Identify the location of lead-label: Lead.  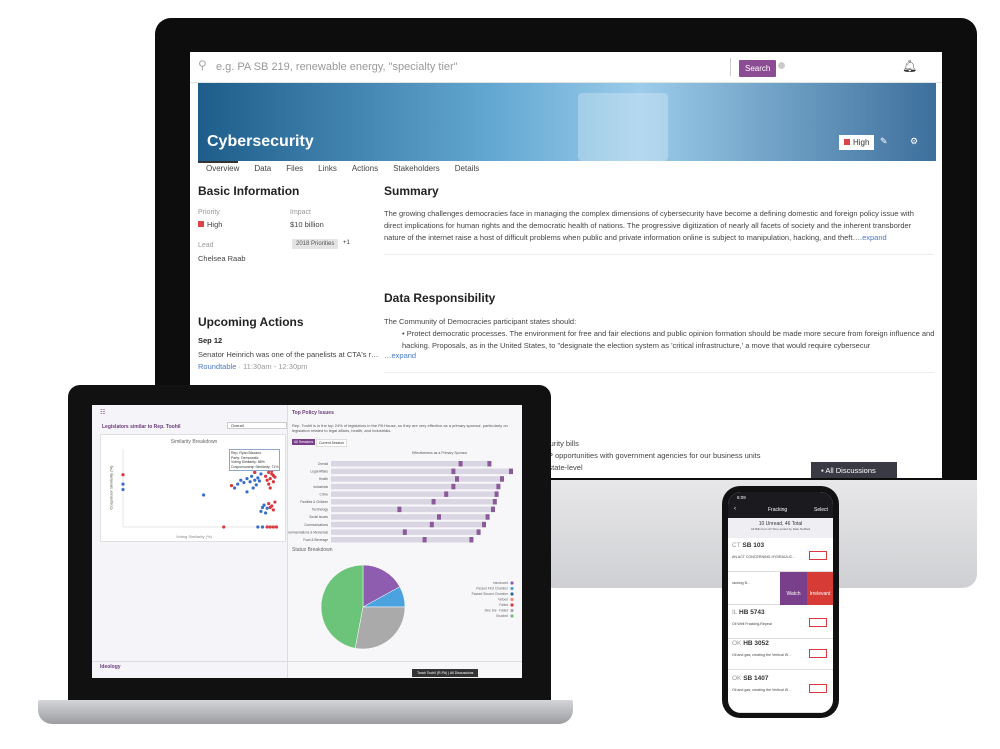
(206, 245).